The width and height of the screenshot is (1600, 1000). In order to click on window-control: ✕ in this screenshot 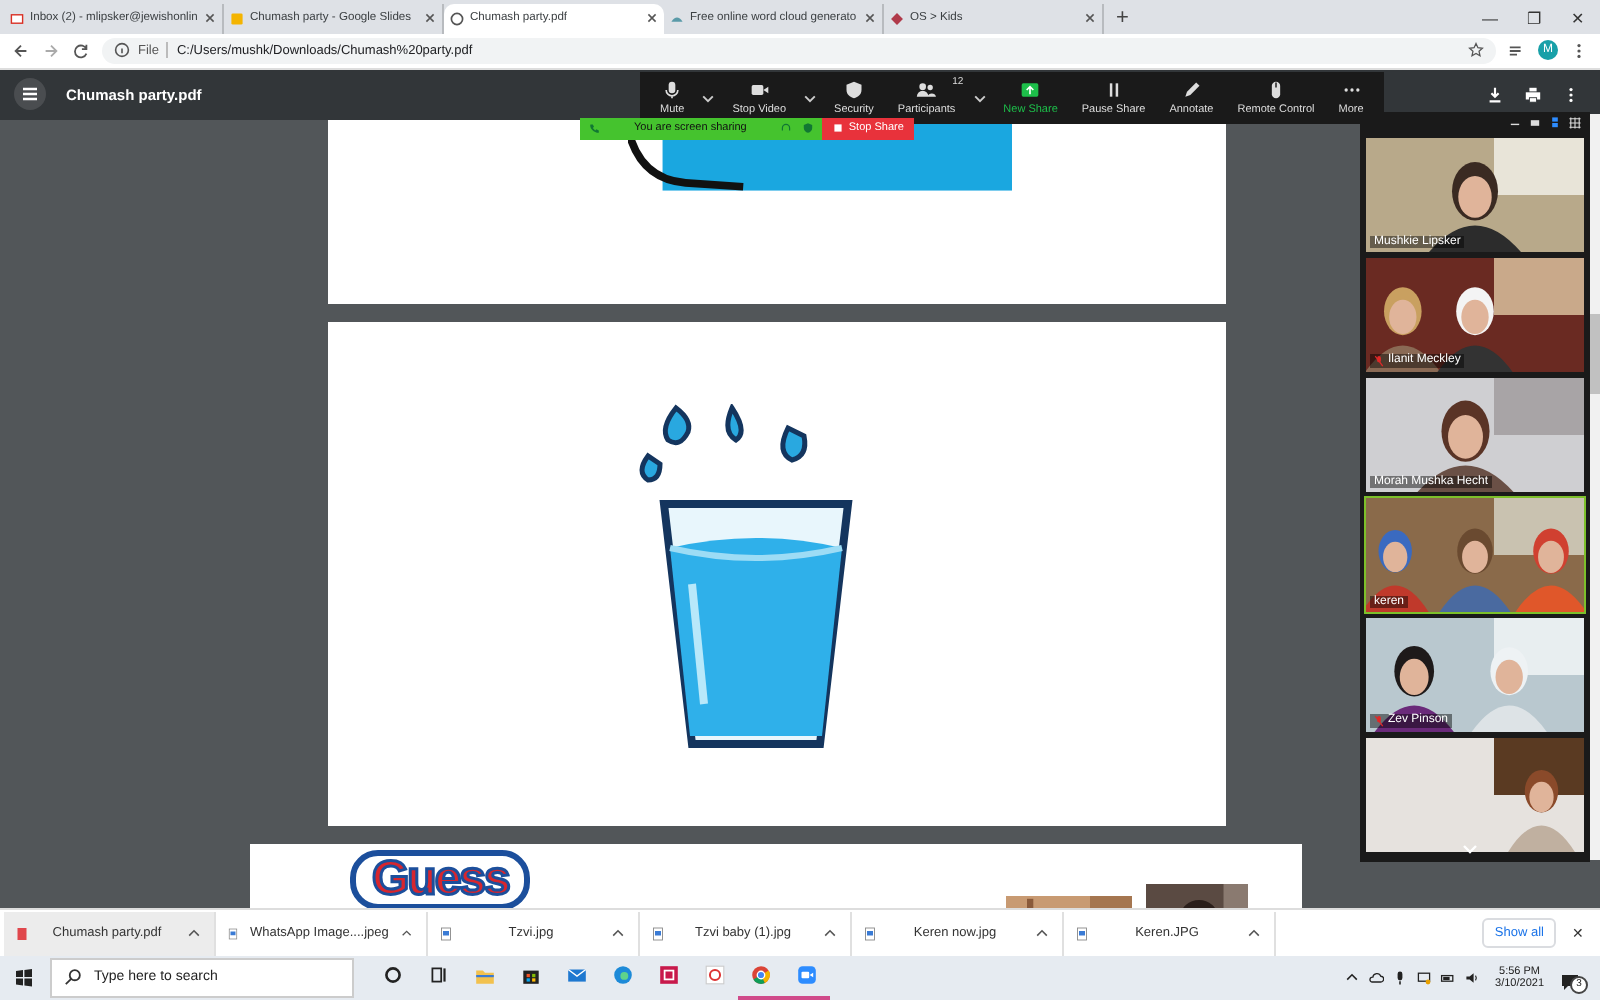, I will do `click(1578, 18)`.